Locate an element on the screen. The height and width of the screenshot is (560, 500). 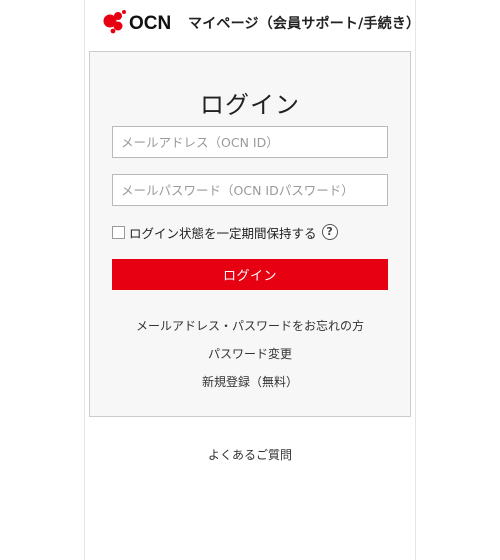
keep-logged-in-checkbox is located at coordinates (118, 232).